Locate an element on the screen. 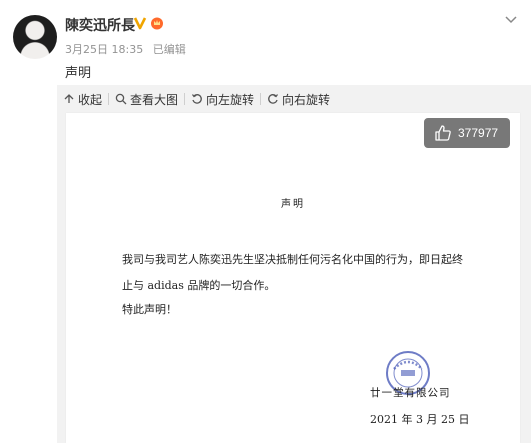 This screenshot has width=531, height=443. rotate-left-button: 向左旋转 is located at coordinates (222, 99).